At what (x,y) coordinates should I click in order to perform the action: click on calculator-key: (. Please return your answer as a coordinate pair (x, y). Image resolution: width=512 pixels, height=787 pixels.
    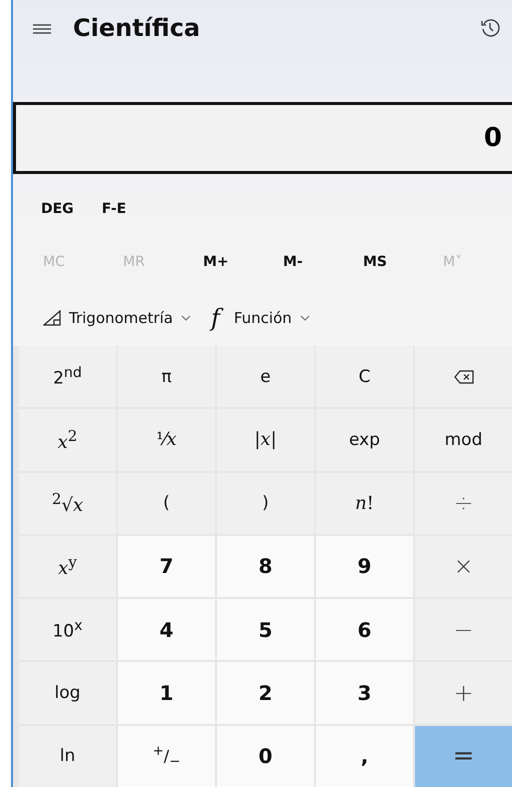
    Looking at the image, I should click on (166, 503).